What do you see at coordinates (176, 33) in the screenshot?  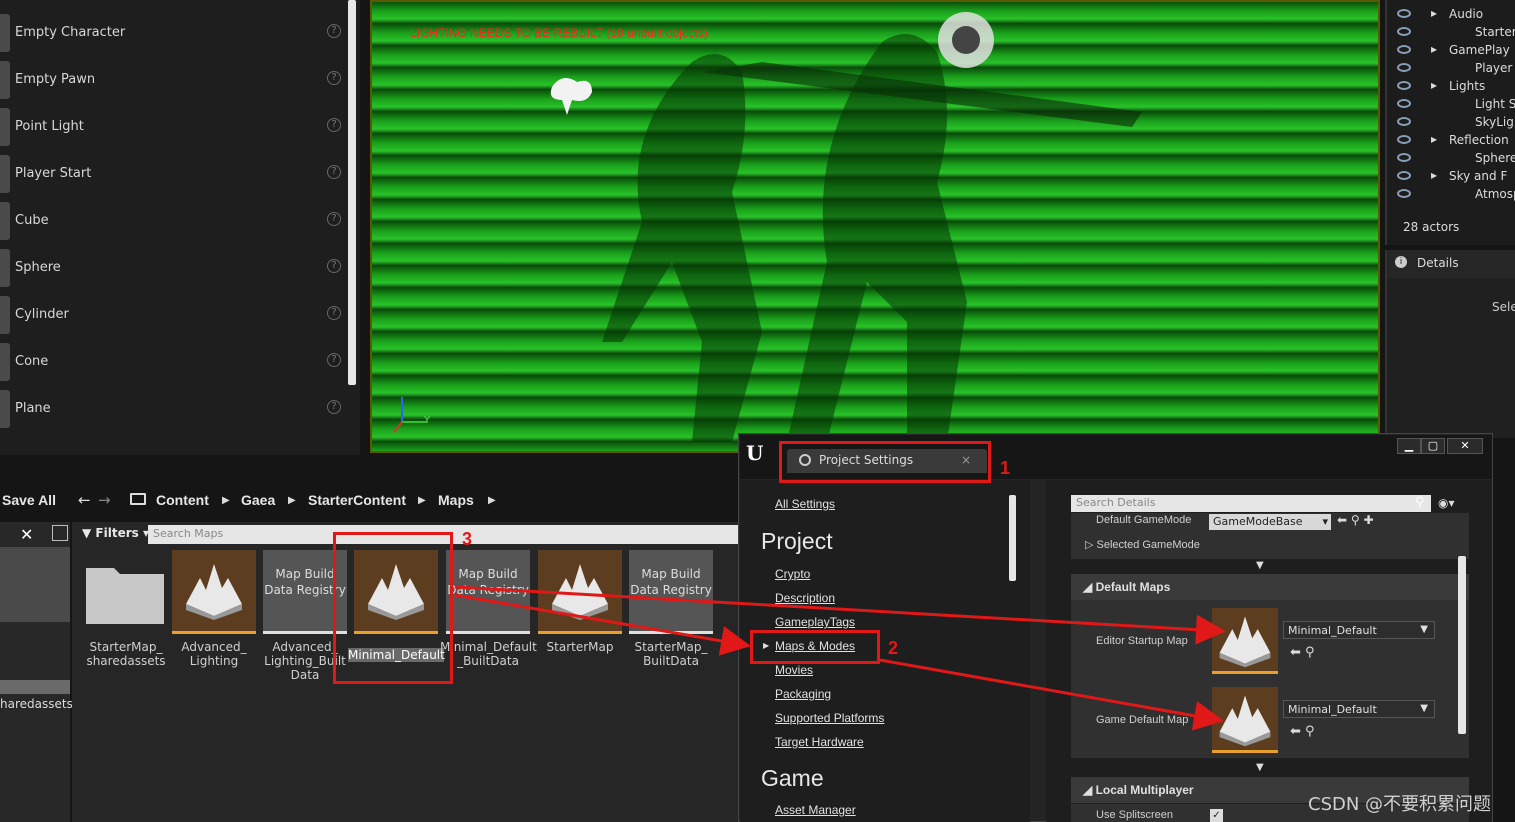 I see `place-item-empty-character: Empty Character ?` at bounding box center [176, 33].